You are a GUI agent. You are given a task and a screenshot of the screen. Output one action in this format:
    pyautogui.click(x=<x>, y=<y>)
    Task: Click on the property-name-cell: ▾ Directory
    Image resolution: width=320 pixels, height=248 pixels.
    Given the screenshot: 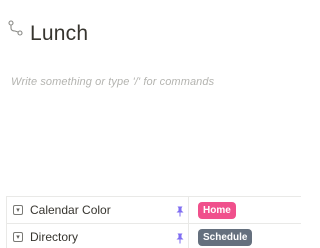 What is the action you would take?
    pyautogui.click(x=97, y=236)
    